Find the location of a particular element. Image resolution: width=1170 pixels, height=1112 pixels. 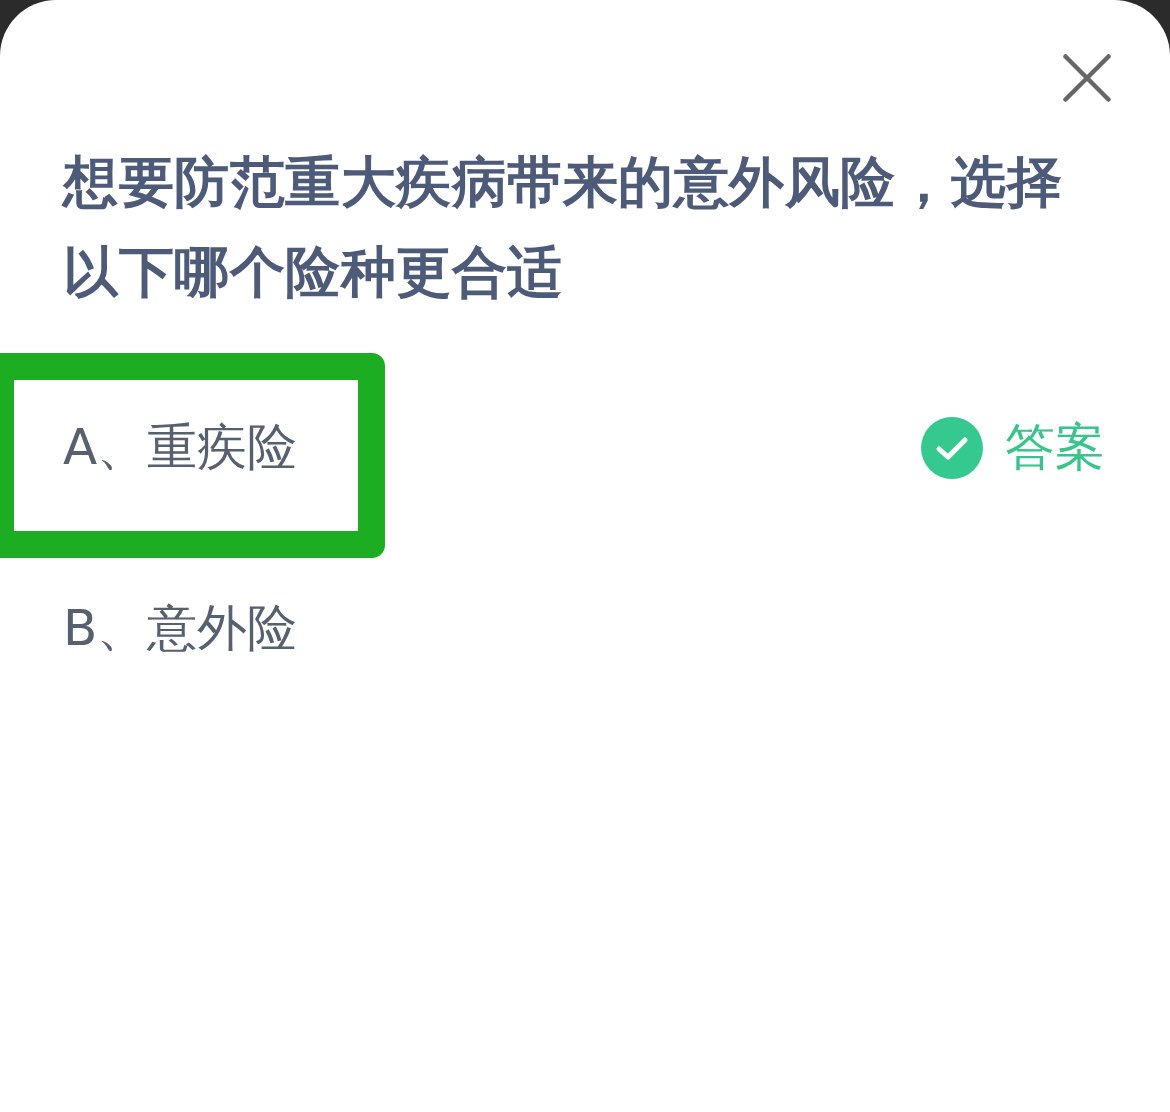

option-label: B、意外险 is located at coordinates (180, 628).